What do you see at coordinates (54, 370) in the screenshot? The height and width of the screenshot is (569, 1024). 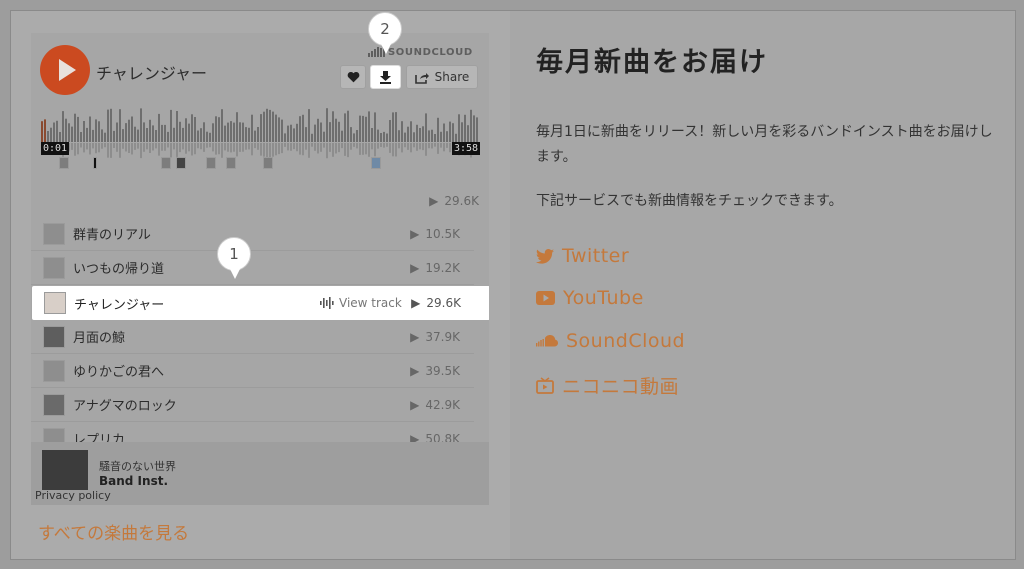 I see `track-thumbnail` at bounding box center [54, 370].